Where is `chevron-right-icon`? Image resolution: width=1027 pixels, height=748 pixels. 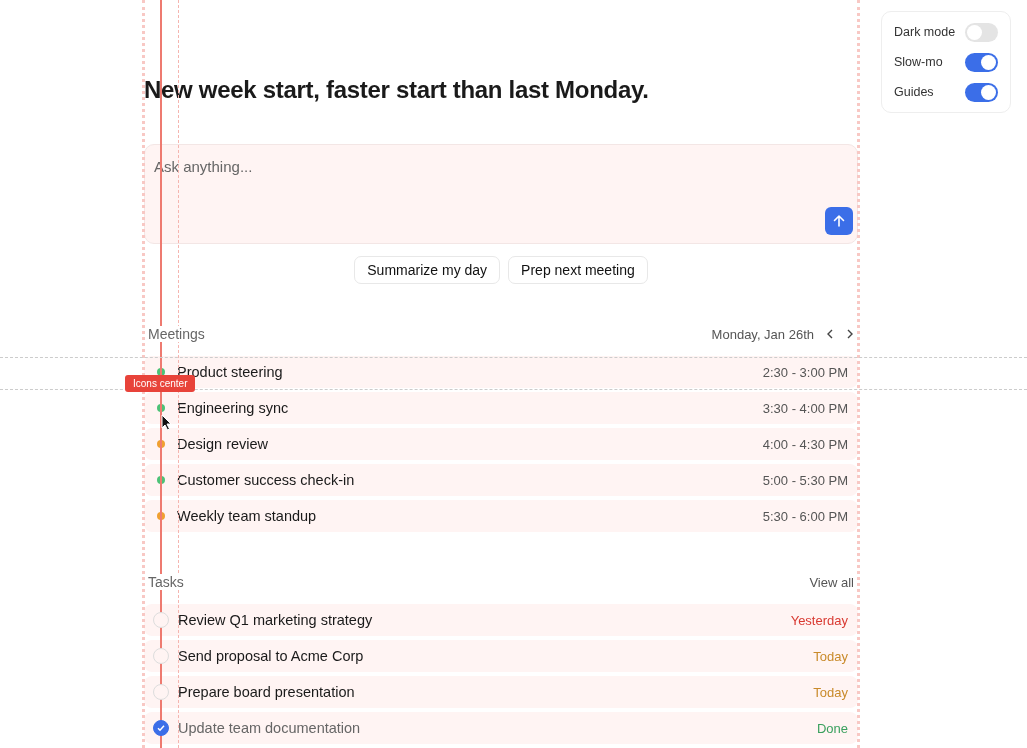 chevron-right-icon is located at coordinates (850, 334).